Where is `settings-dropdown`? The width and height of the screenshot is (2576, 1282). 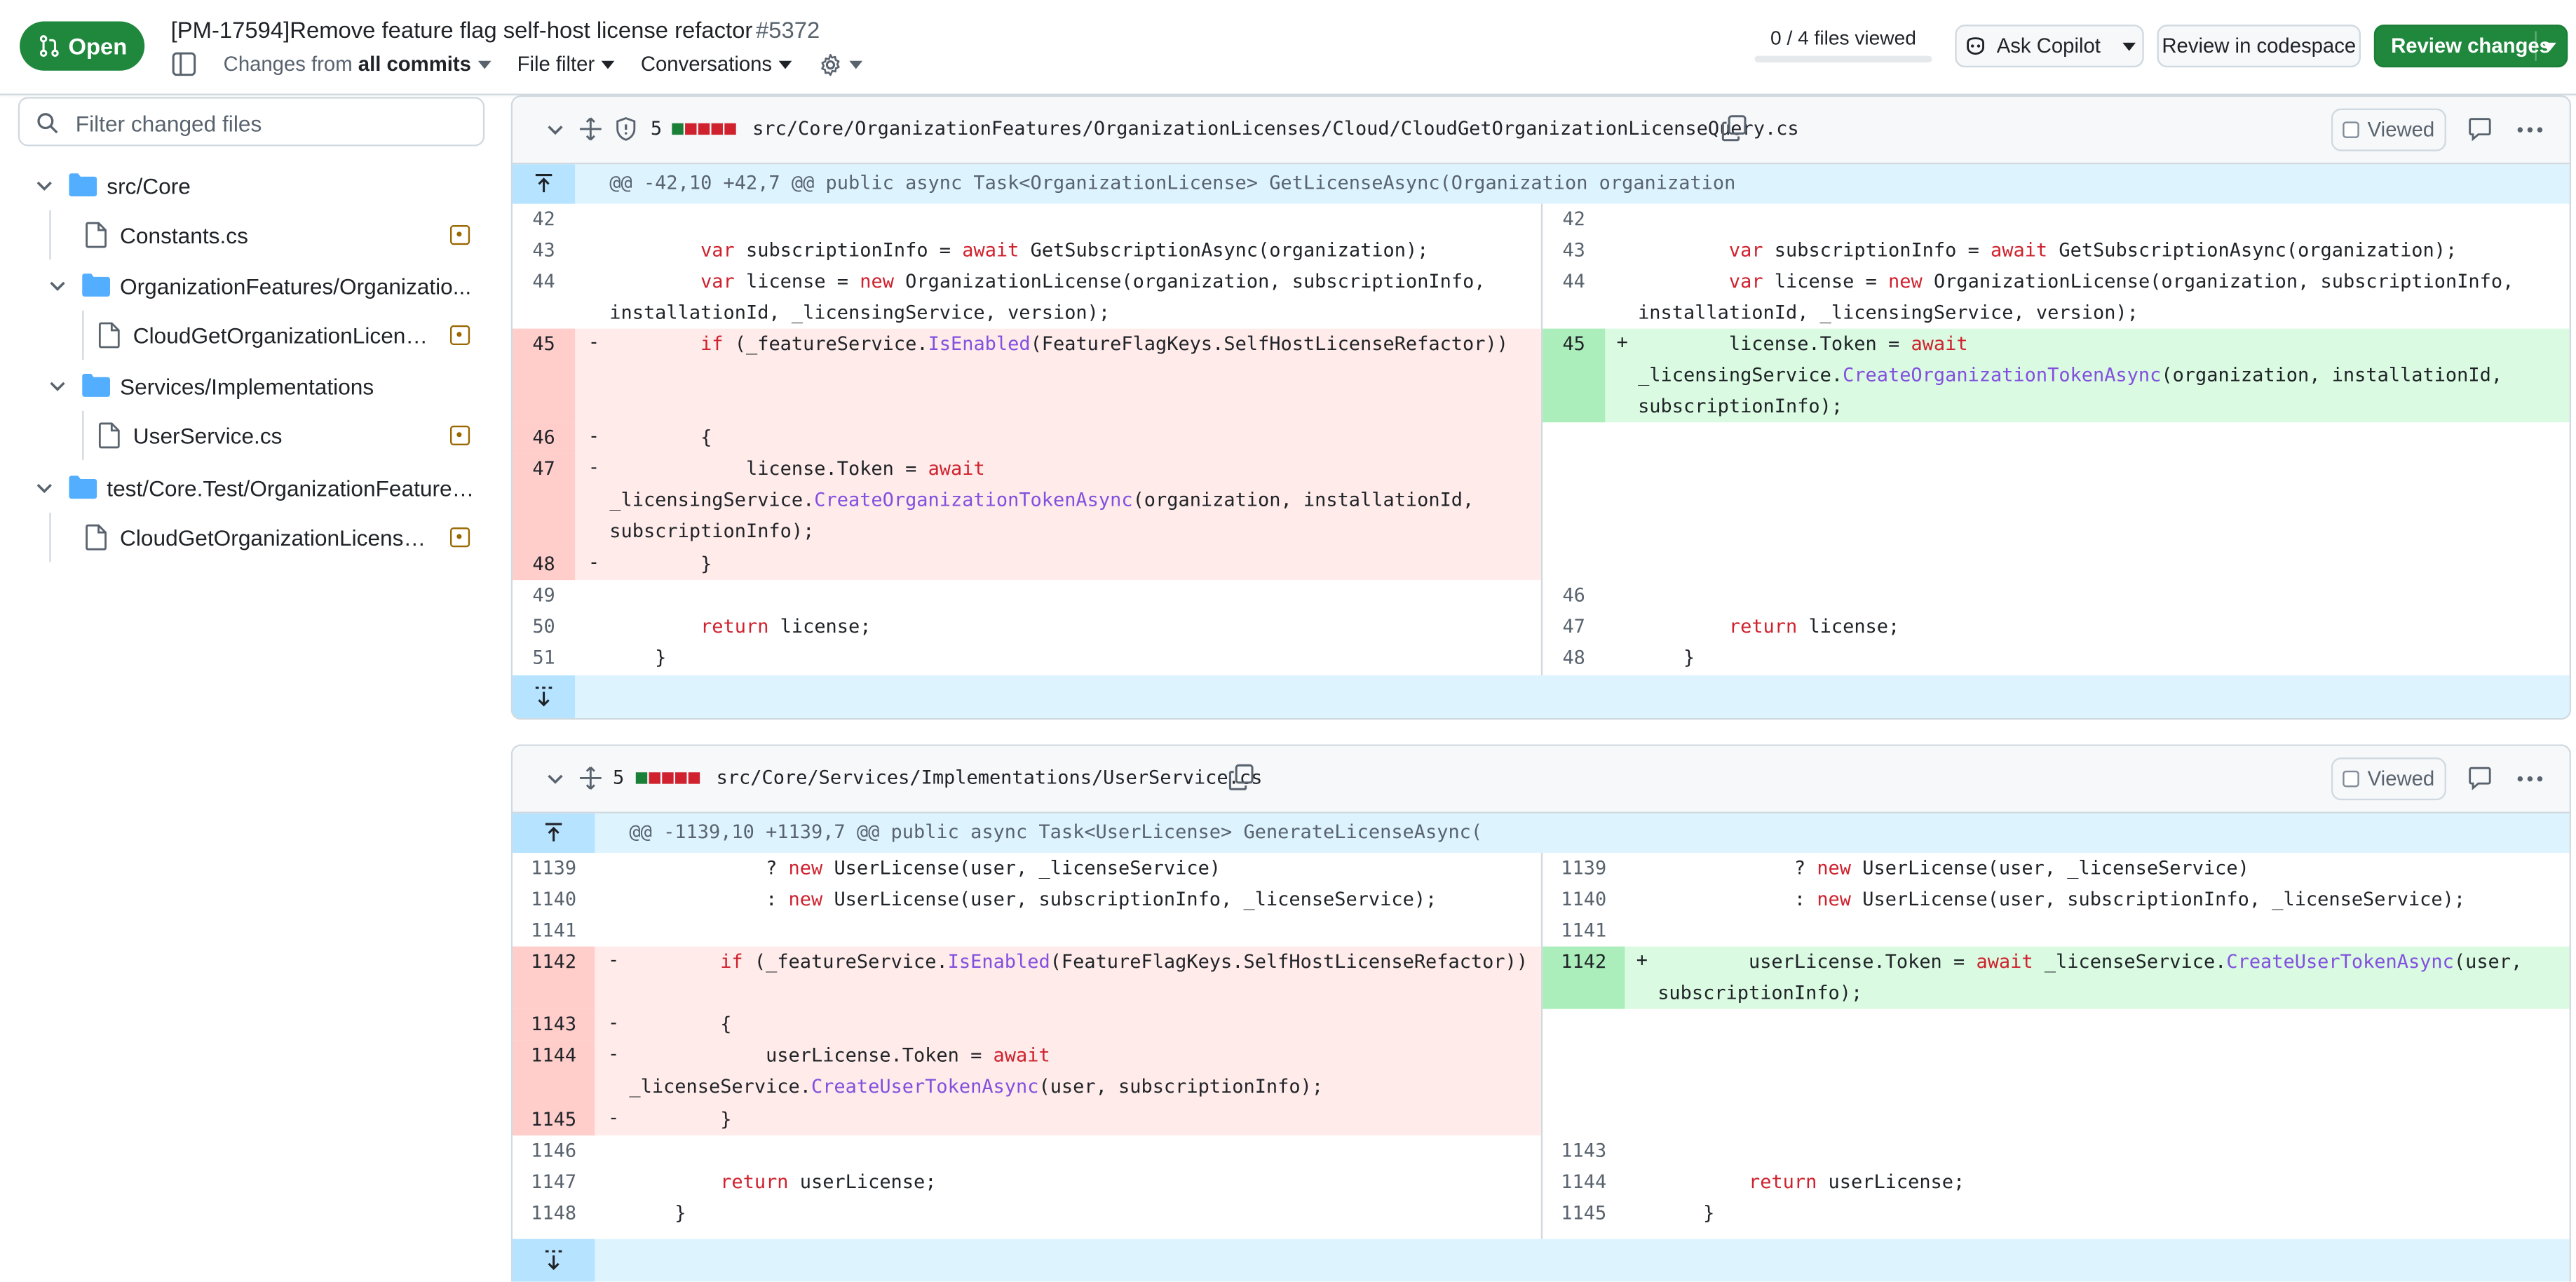
settings-dropdown is located at coordinates (840, 64).